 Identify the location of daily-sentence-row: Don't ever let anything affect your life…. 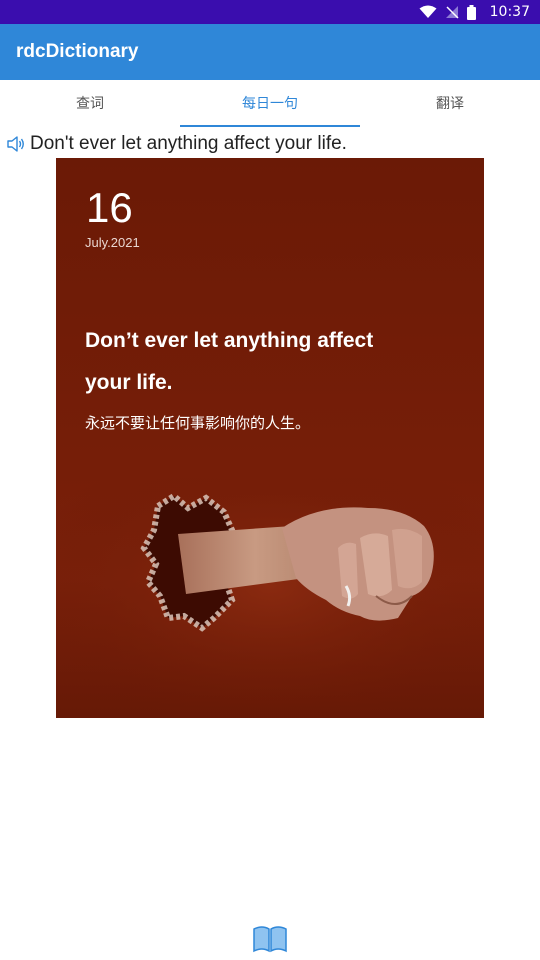
(176, 144).